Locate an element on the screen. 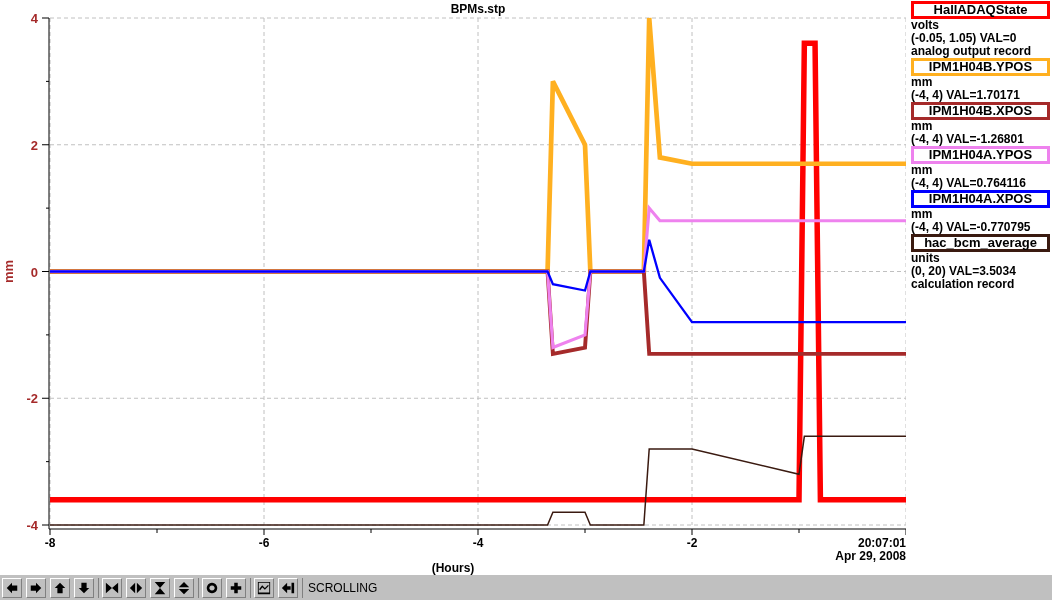 The width and height of the screenshot is (1052, 600). legend-text: (-4, 4) VAL=-0.770795 is located at coordinates (971, 227).